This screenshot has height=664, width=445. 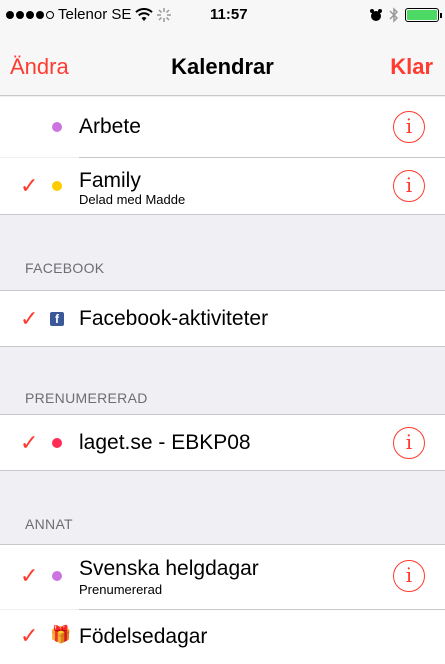 I want to click on wifi-icon, so click(x=144, y=14).